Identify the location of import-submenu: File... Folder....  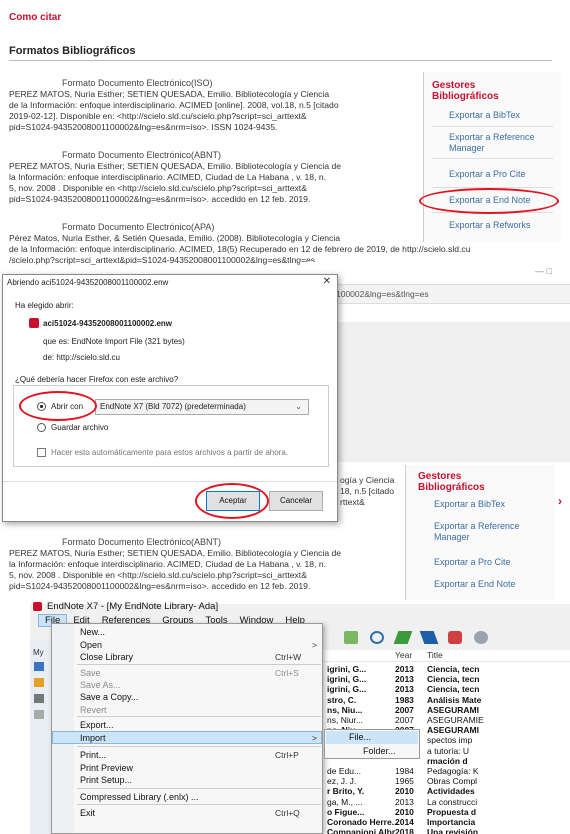
(372, 744).